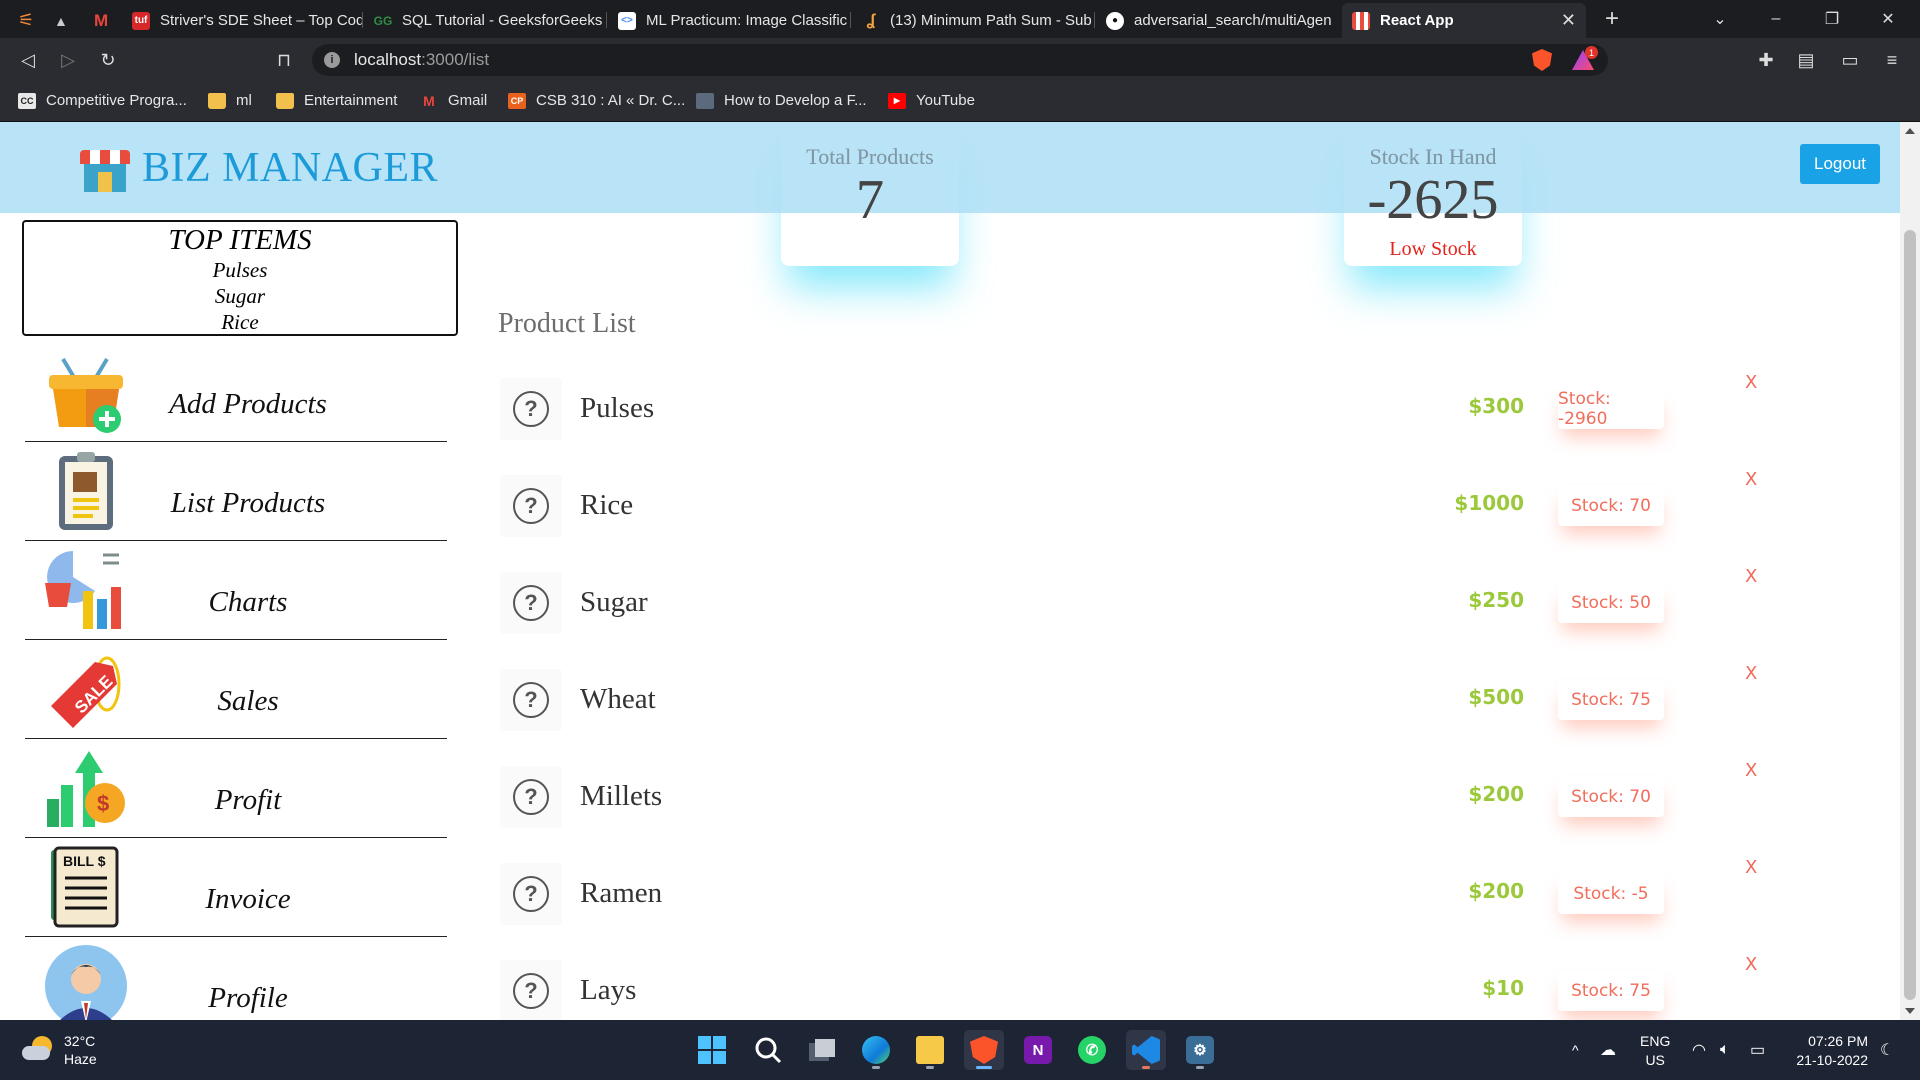  I want to click on tab-ml-practicum: <> ML Practicum: Image Classific, so click(728, 20).